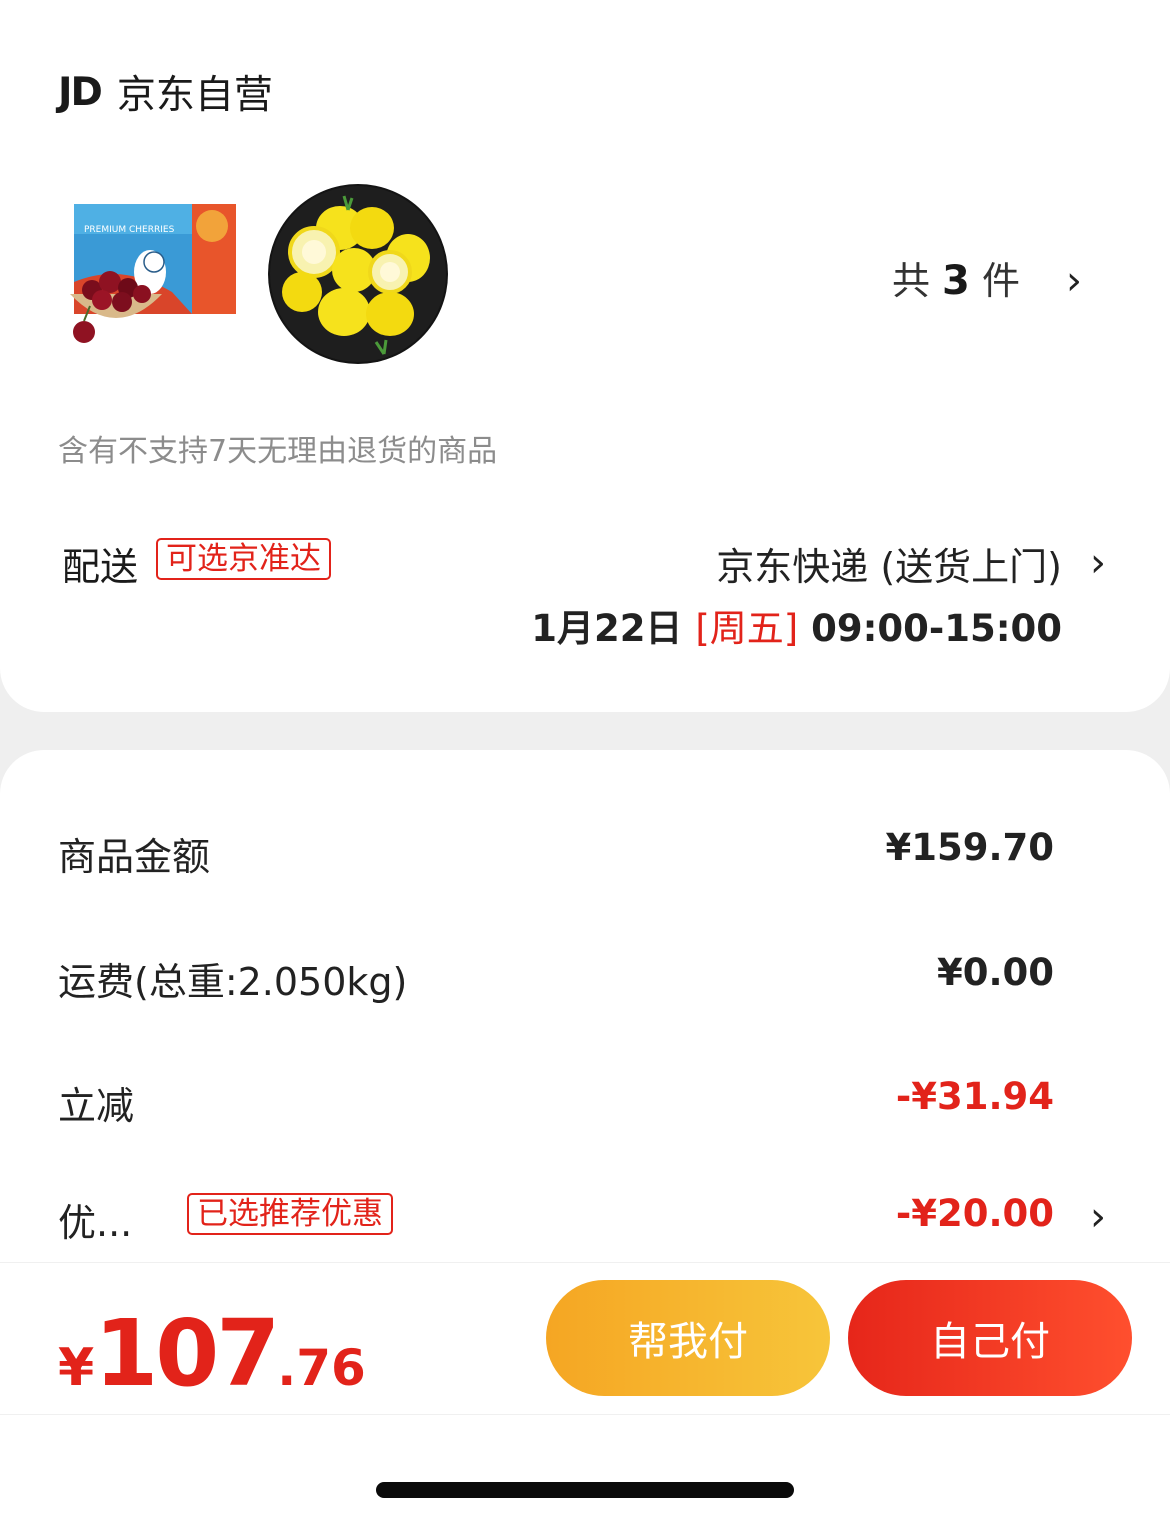 The image size is (1170, 1523). Describe the element at coordinates (187, 1353) in the screenshot. I see `total-integer: 107` at that location.